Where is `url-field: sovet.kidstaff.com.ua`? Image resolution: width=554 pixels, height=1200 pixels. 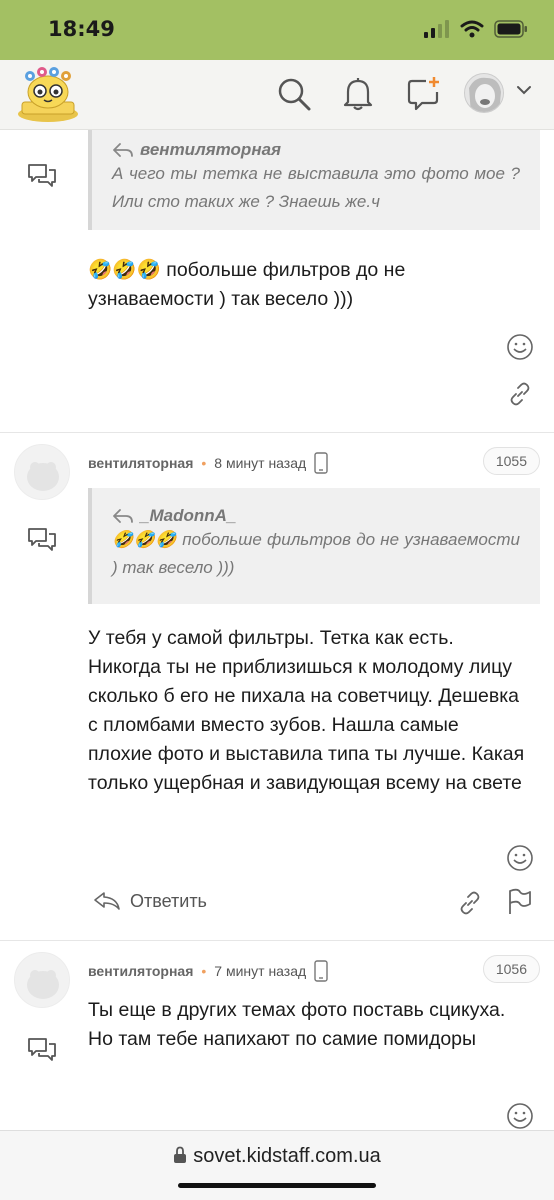
url-field: sovet.kidstaff.com.ua is located at coordinates (277, 1156).